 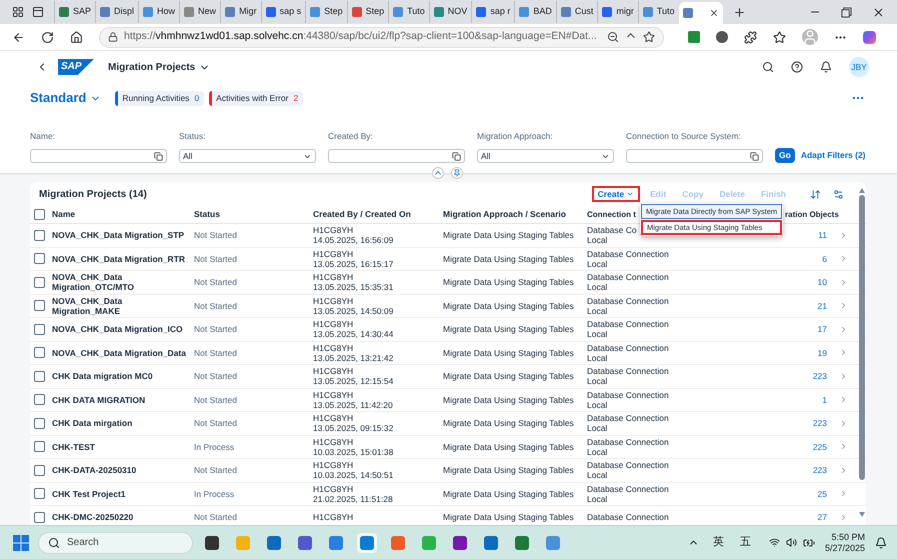 I want to click on app-title-menu: Migration Projects, so click(x=159, y=67).